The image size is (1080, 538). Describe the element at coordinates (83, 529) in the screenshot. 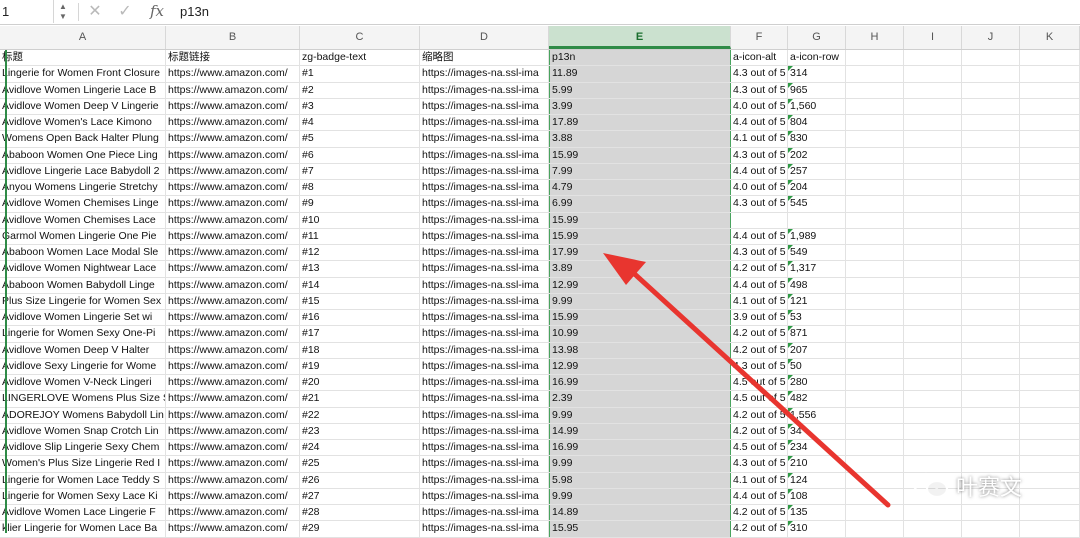

I see `table-cell: klier Lingerie for Women Lace Ba` at that location.